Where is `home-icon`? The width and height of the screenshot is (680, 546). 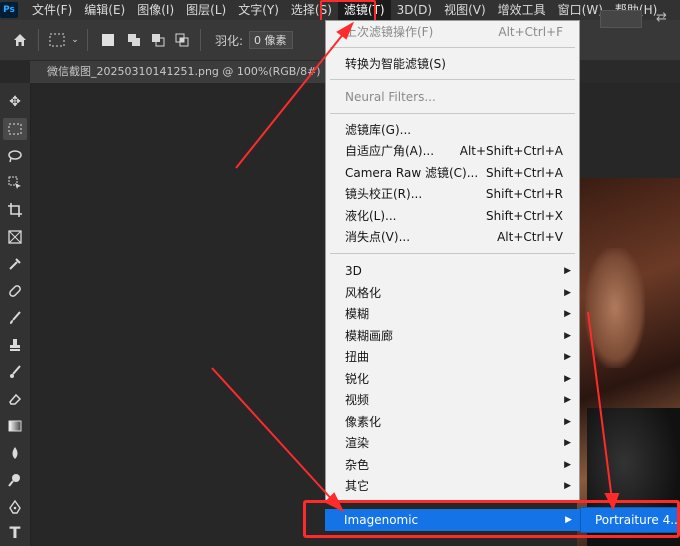
home-icon is located at coordinates (20, 40).